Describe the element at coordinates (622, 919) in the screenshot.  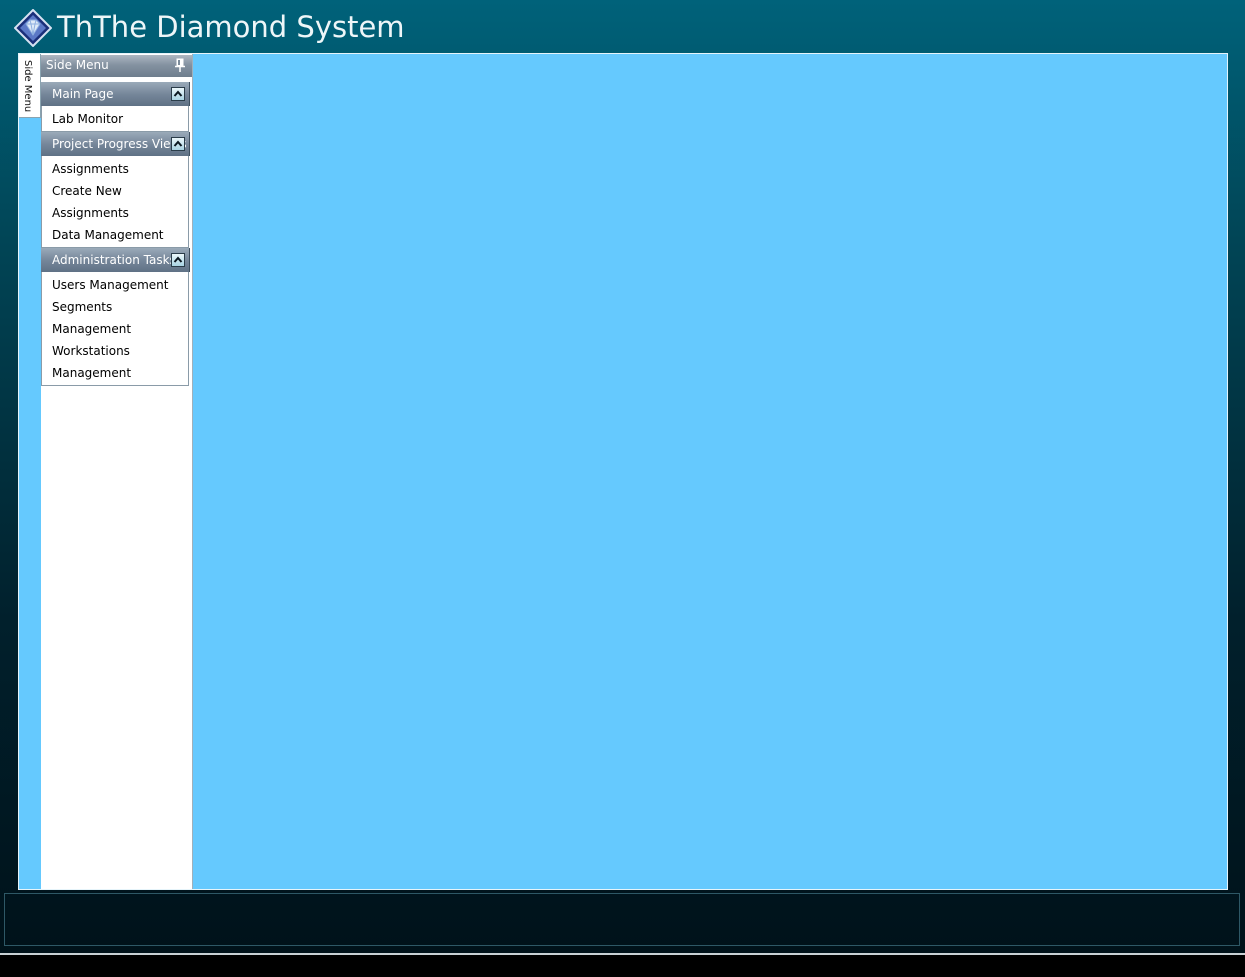
I see `status-panel` at that location.